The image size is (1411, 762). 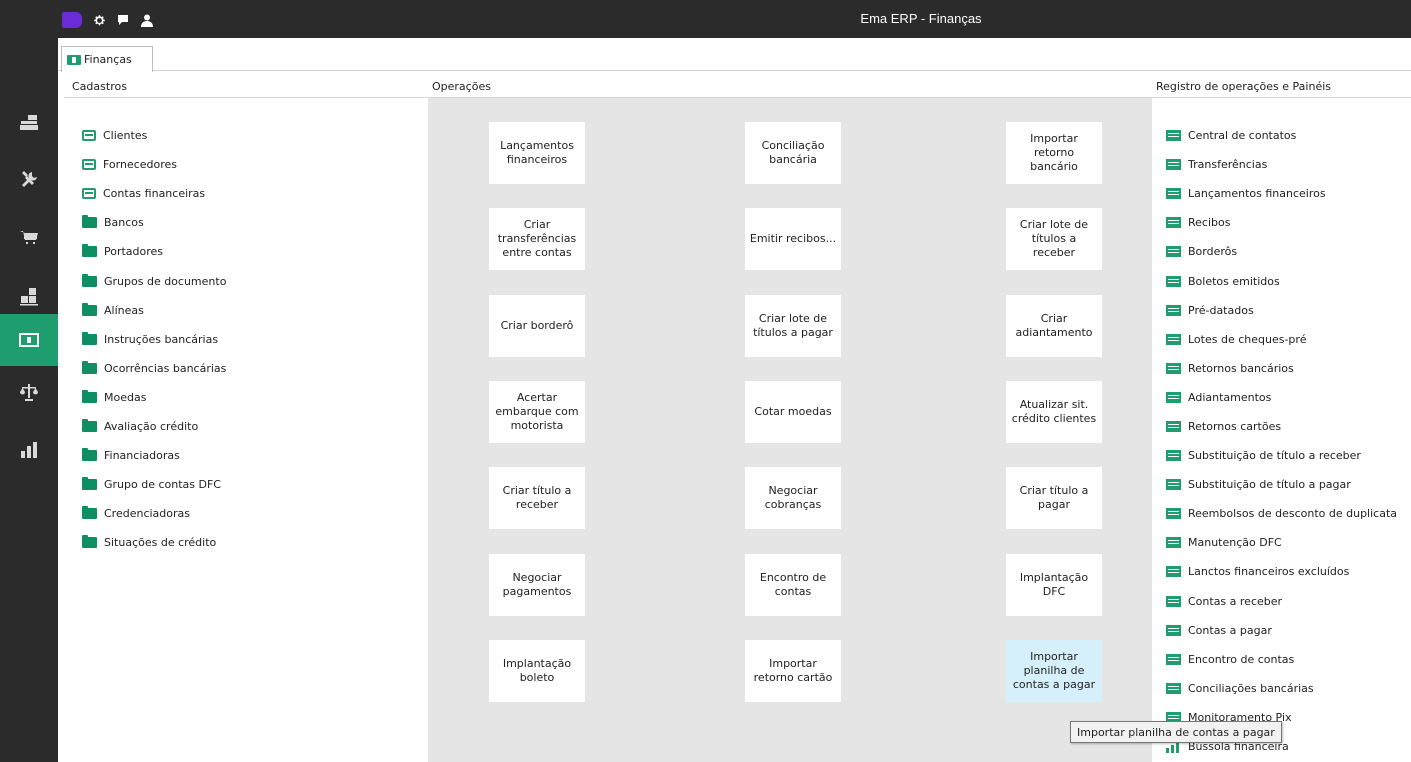 I want to click on registro-item-substituicao-de-titulo-a-receber: Substituição de título a receber, so click(x=1281, y=455).